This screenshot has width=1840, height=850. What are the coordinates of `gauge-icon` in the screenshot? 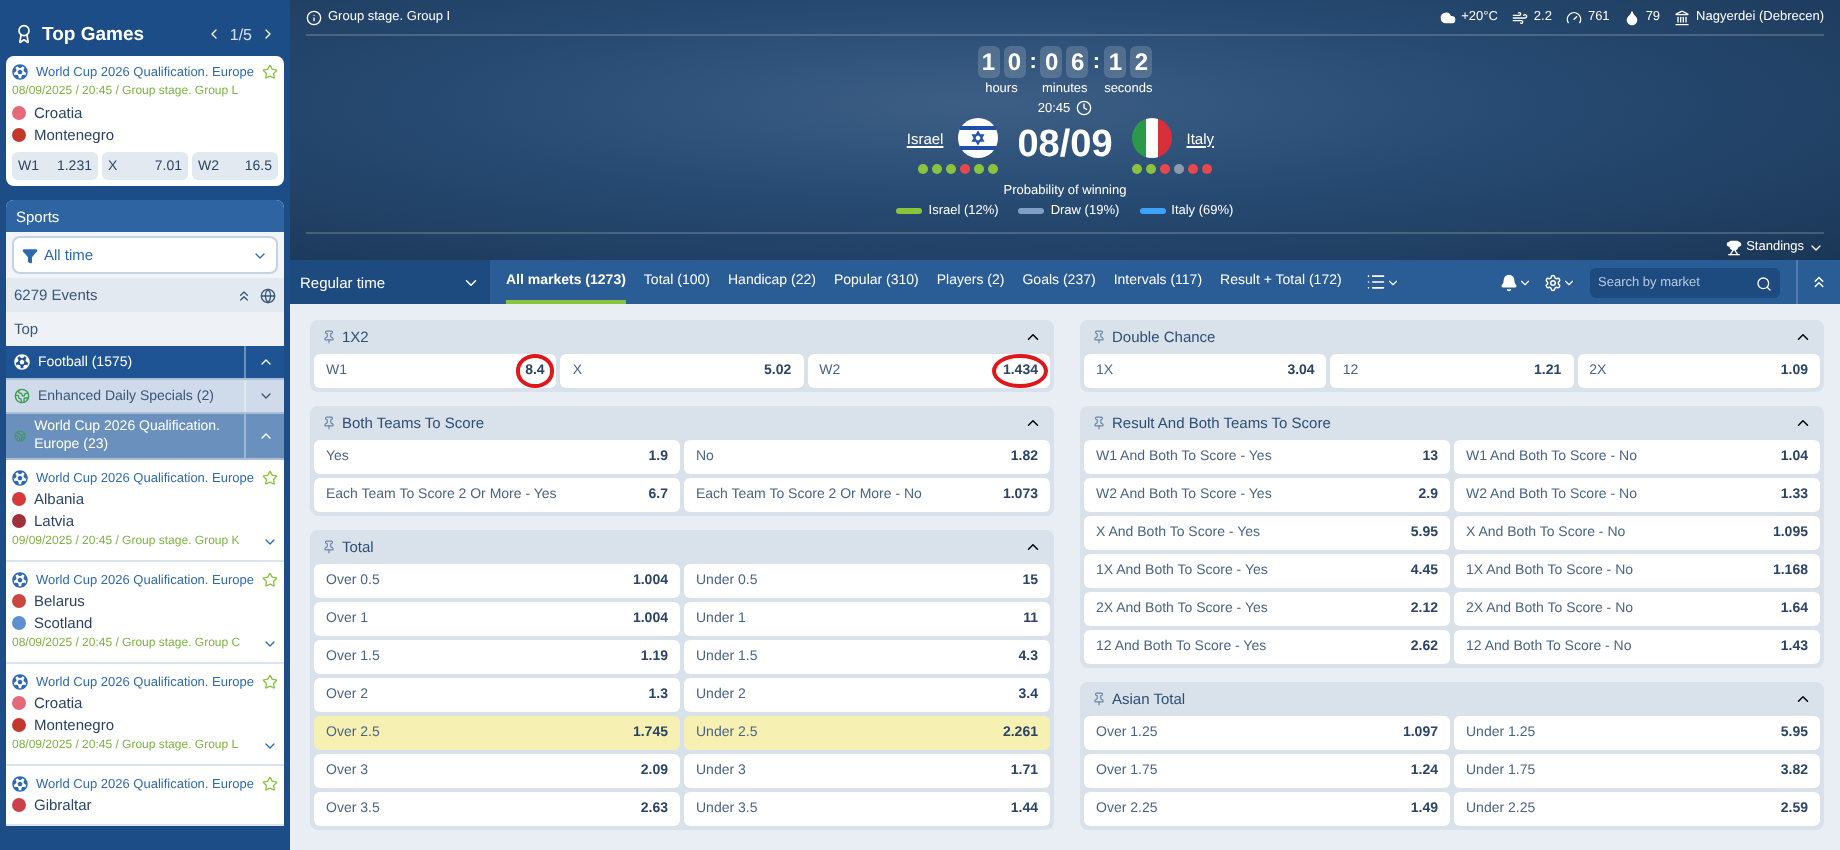 It's located at (1573, 17).